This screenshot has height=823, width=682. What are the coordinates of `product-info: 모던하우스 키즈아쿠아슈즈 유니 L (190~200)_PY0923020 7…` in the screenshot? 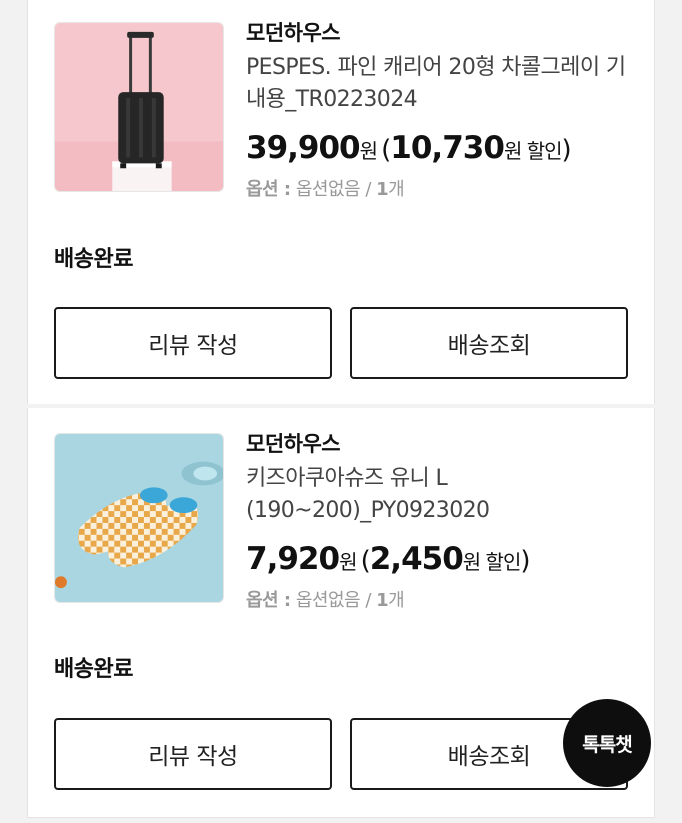 It's located at (440, 522).